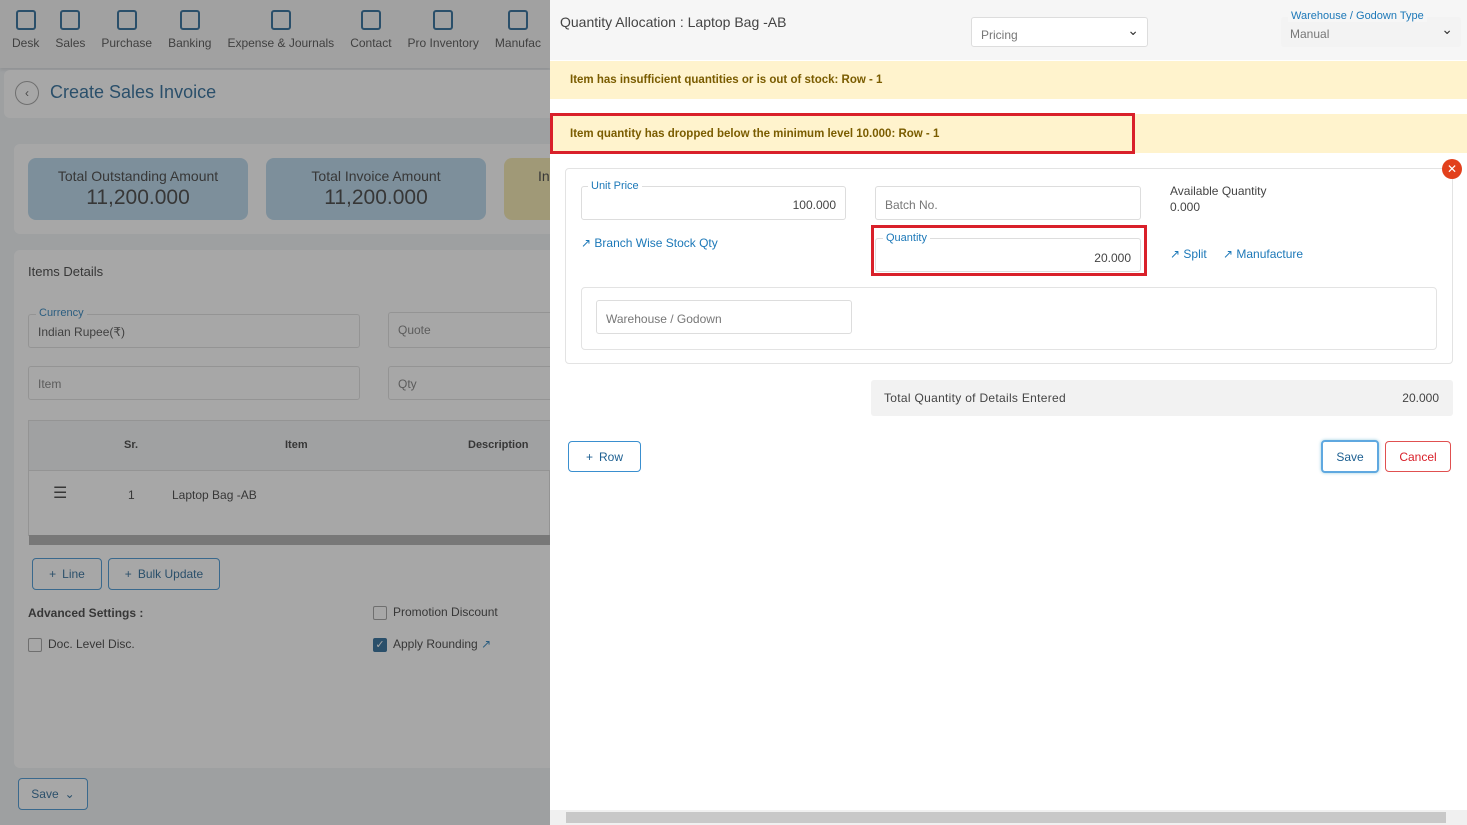  What do you see at coordinates (1185, 207) in the screenshot?
I see `available-qty-value: 0.000` at bounding box center [1185, 207].